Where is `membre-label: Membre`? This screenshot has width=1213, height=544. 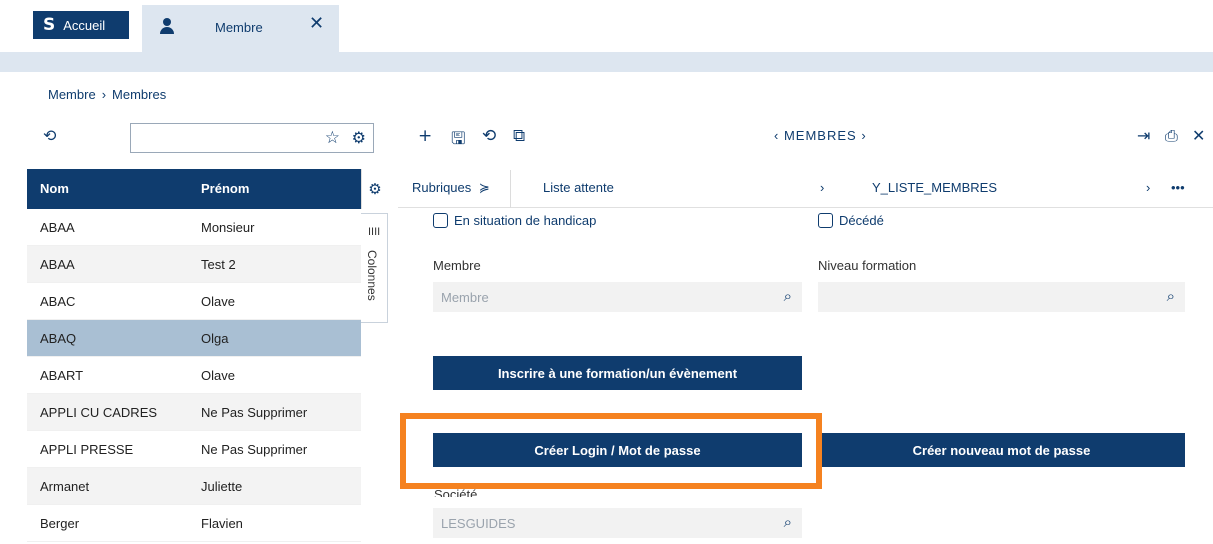 membre-label: Membre is located at coordinates (457, 265).